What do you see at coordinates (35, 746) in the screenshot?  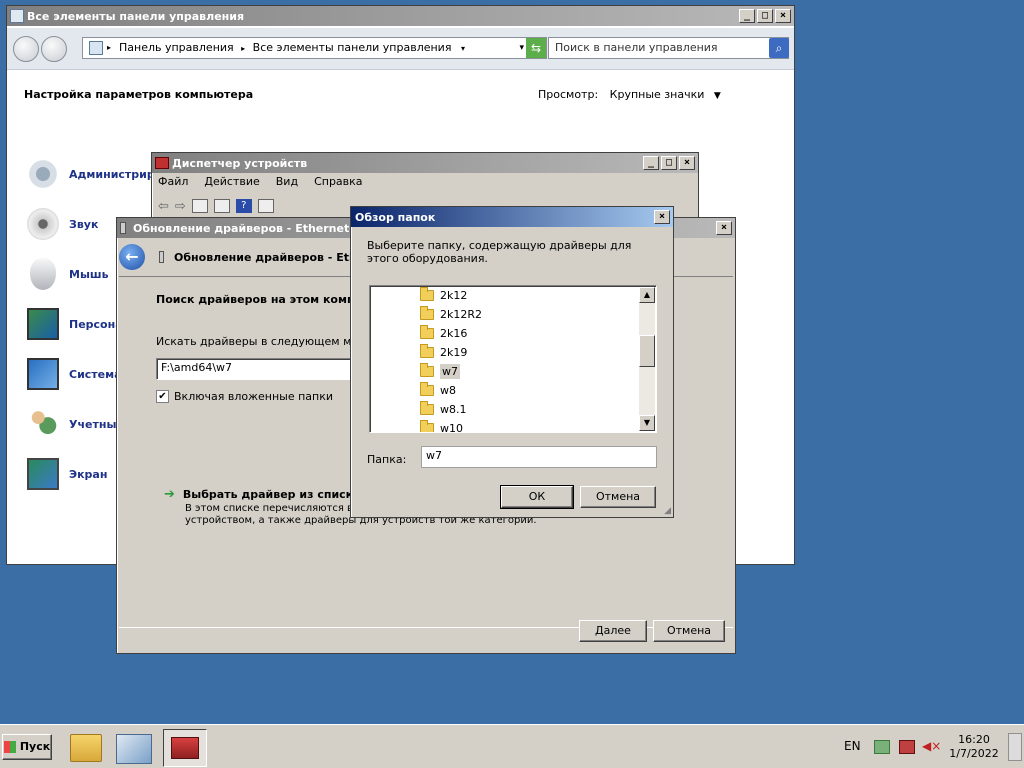 I see `start-label: Пуск` at bounding box center [35, 746].